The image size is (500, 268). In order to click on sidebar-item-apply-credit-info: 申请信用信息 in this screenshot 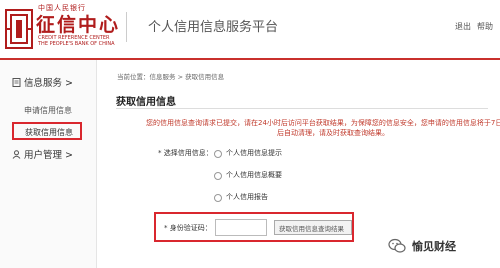, I will do `click(48, 110)`.